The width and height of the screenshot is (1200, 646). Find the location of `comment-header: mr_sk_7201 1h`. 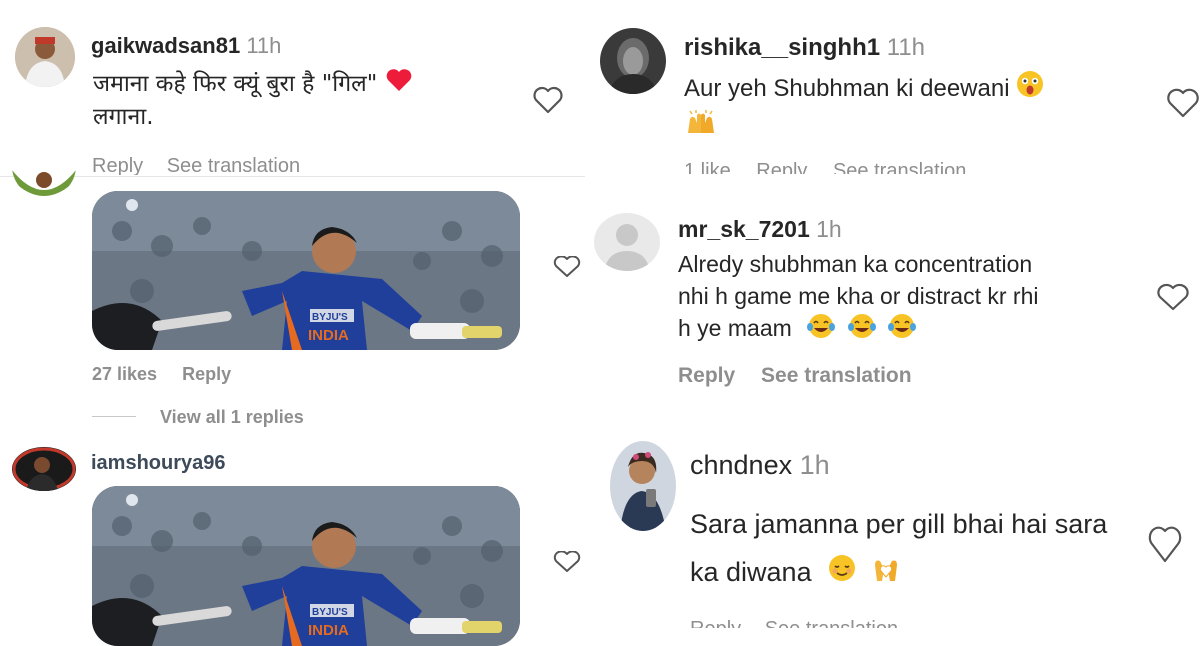

comment-header: mr_sk_7201 1h is located at coordinates (760, 229).